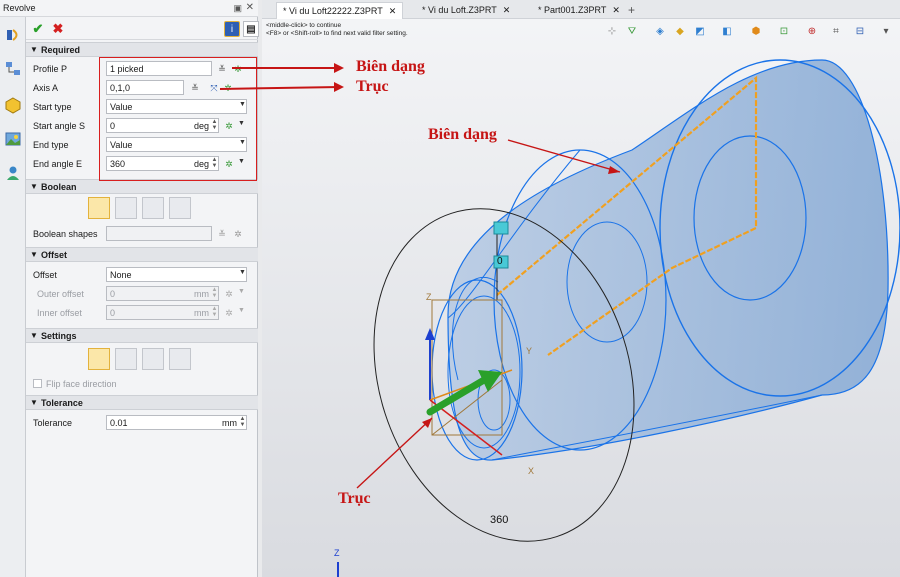  I want to click on axis-field-pointer, so click(280, 88).